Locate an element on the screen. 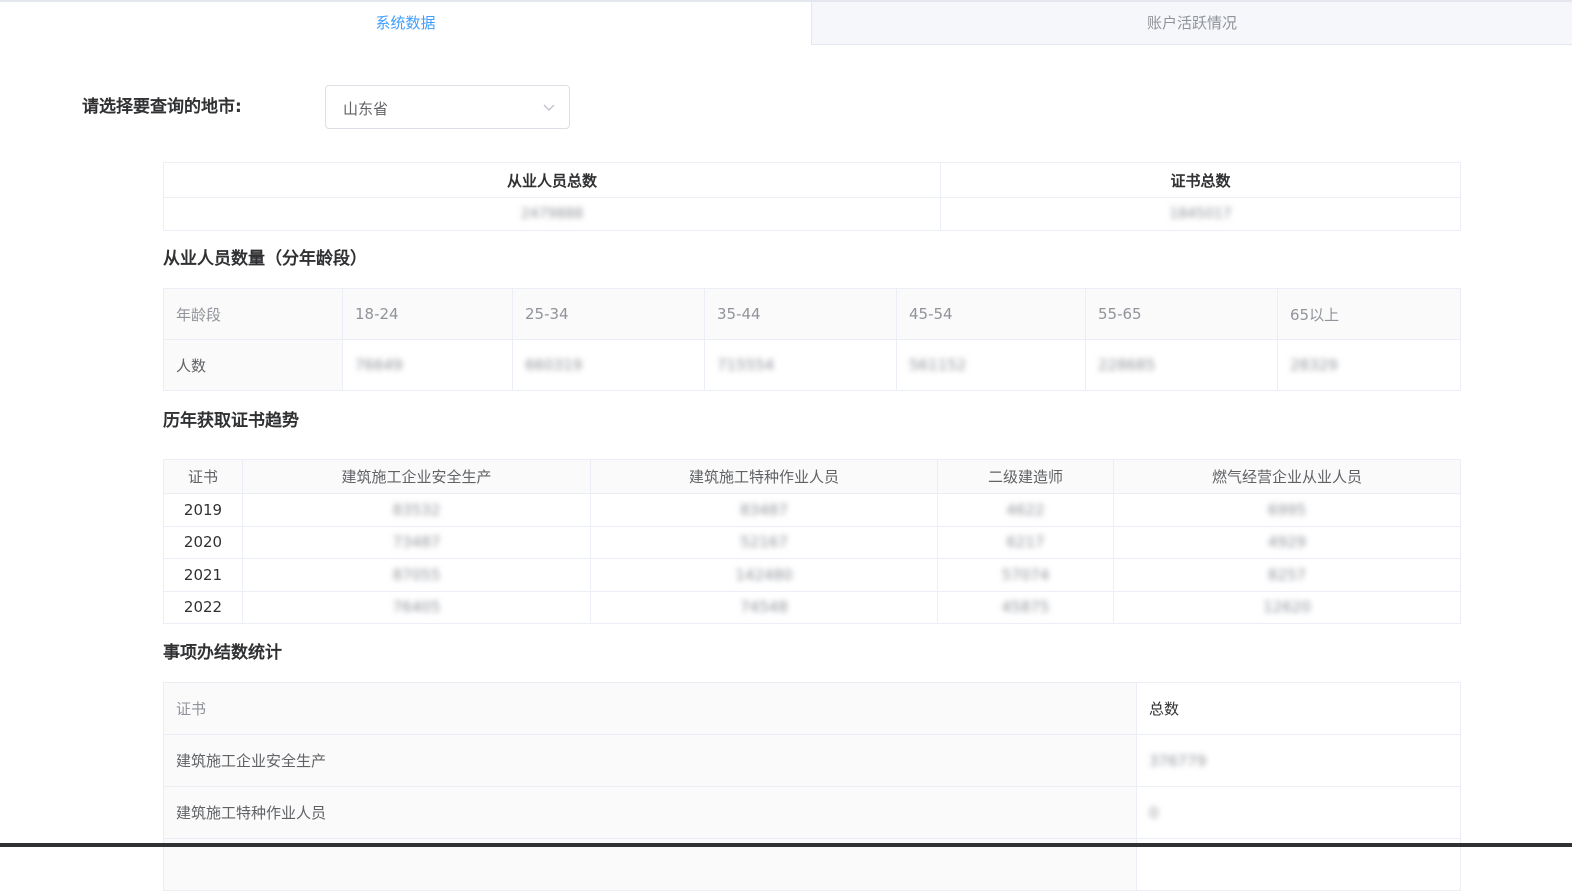 The height and width of the screenshot is (891, 1572). age-section-title: 从业人员数量（分年龄段） is located at coordinates (265, 259).